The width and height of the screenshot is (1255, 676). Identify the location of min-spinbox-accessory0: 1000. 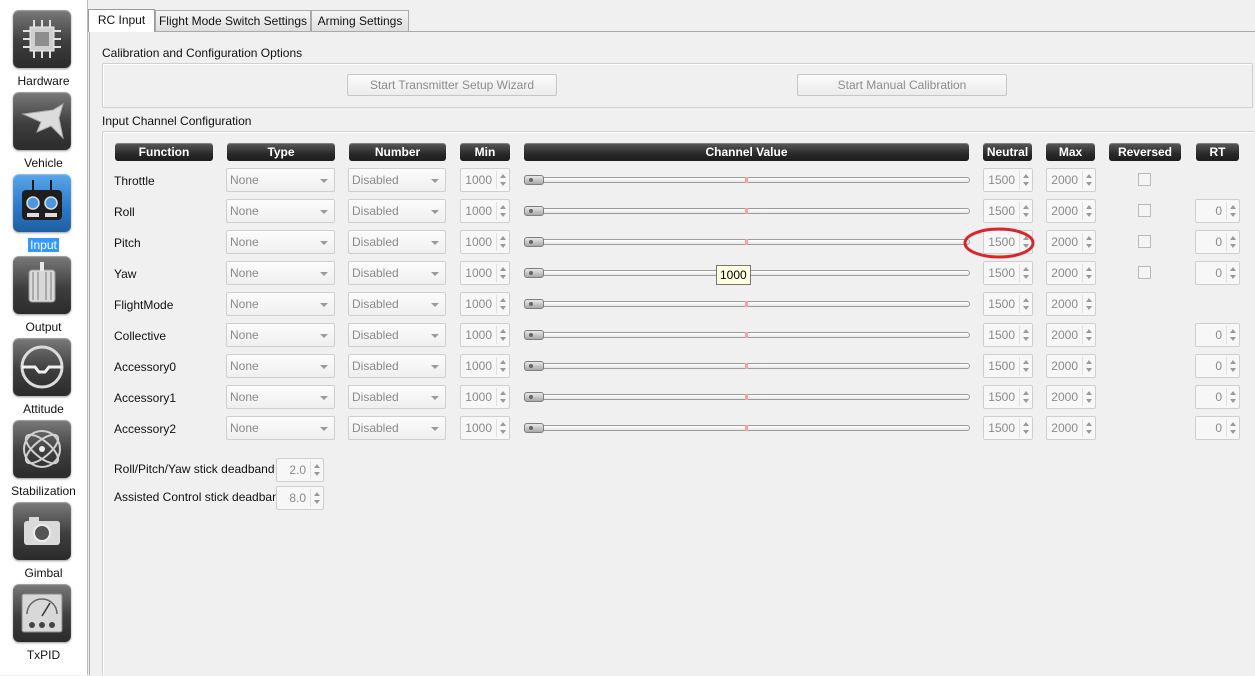
(485, 366).